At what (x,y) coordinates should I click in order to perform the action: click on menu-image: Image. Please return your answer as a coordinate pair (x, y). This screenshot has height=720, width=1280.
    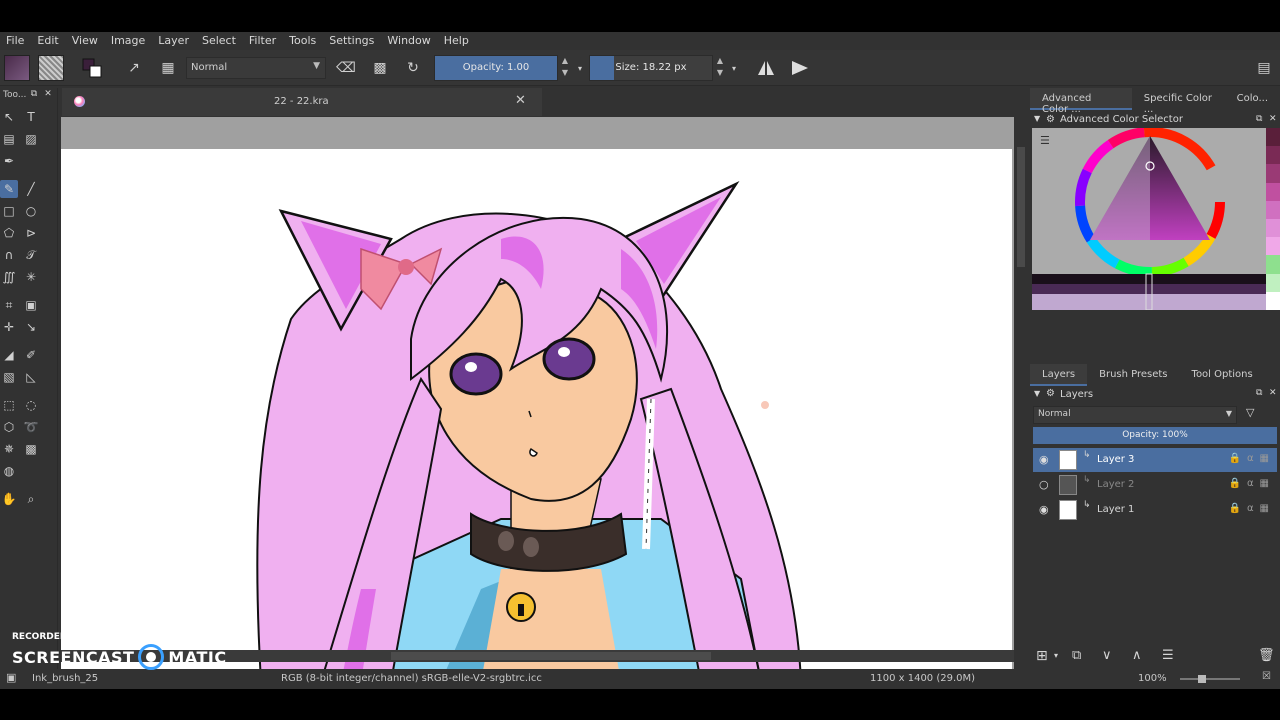
    Looking at the image, I should click on (128, 40).